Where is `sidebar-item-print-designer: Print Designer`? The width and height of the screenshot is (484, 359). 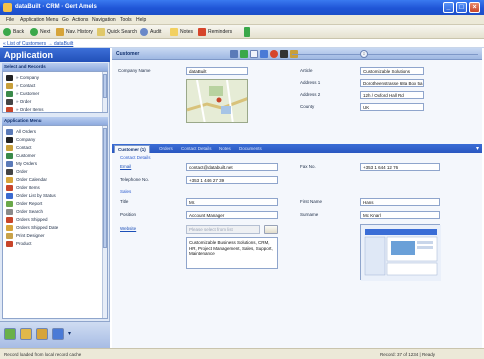 sidebar-item-print-designer: Print Designer is located at coordinates (25, 235).